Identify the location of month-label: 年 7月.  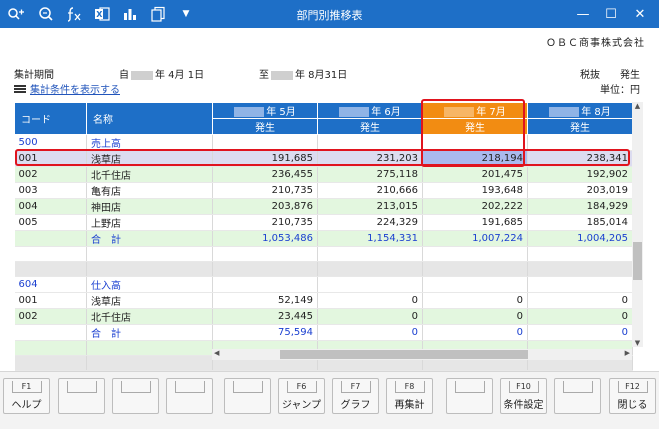
(491, 112).